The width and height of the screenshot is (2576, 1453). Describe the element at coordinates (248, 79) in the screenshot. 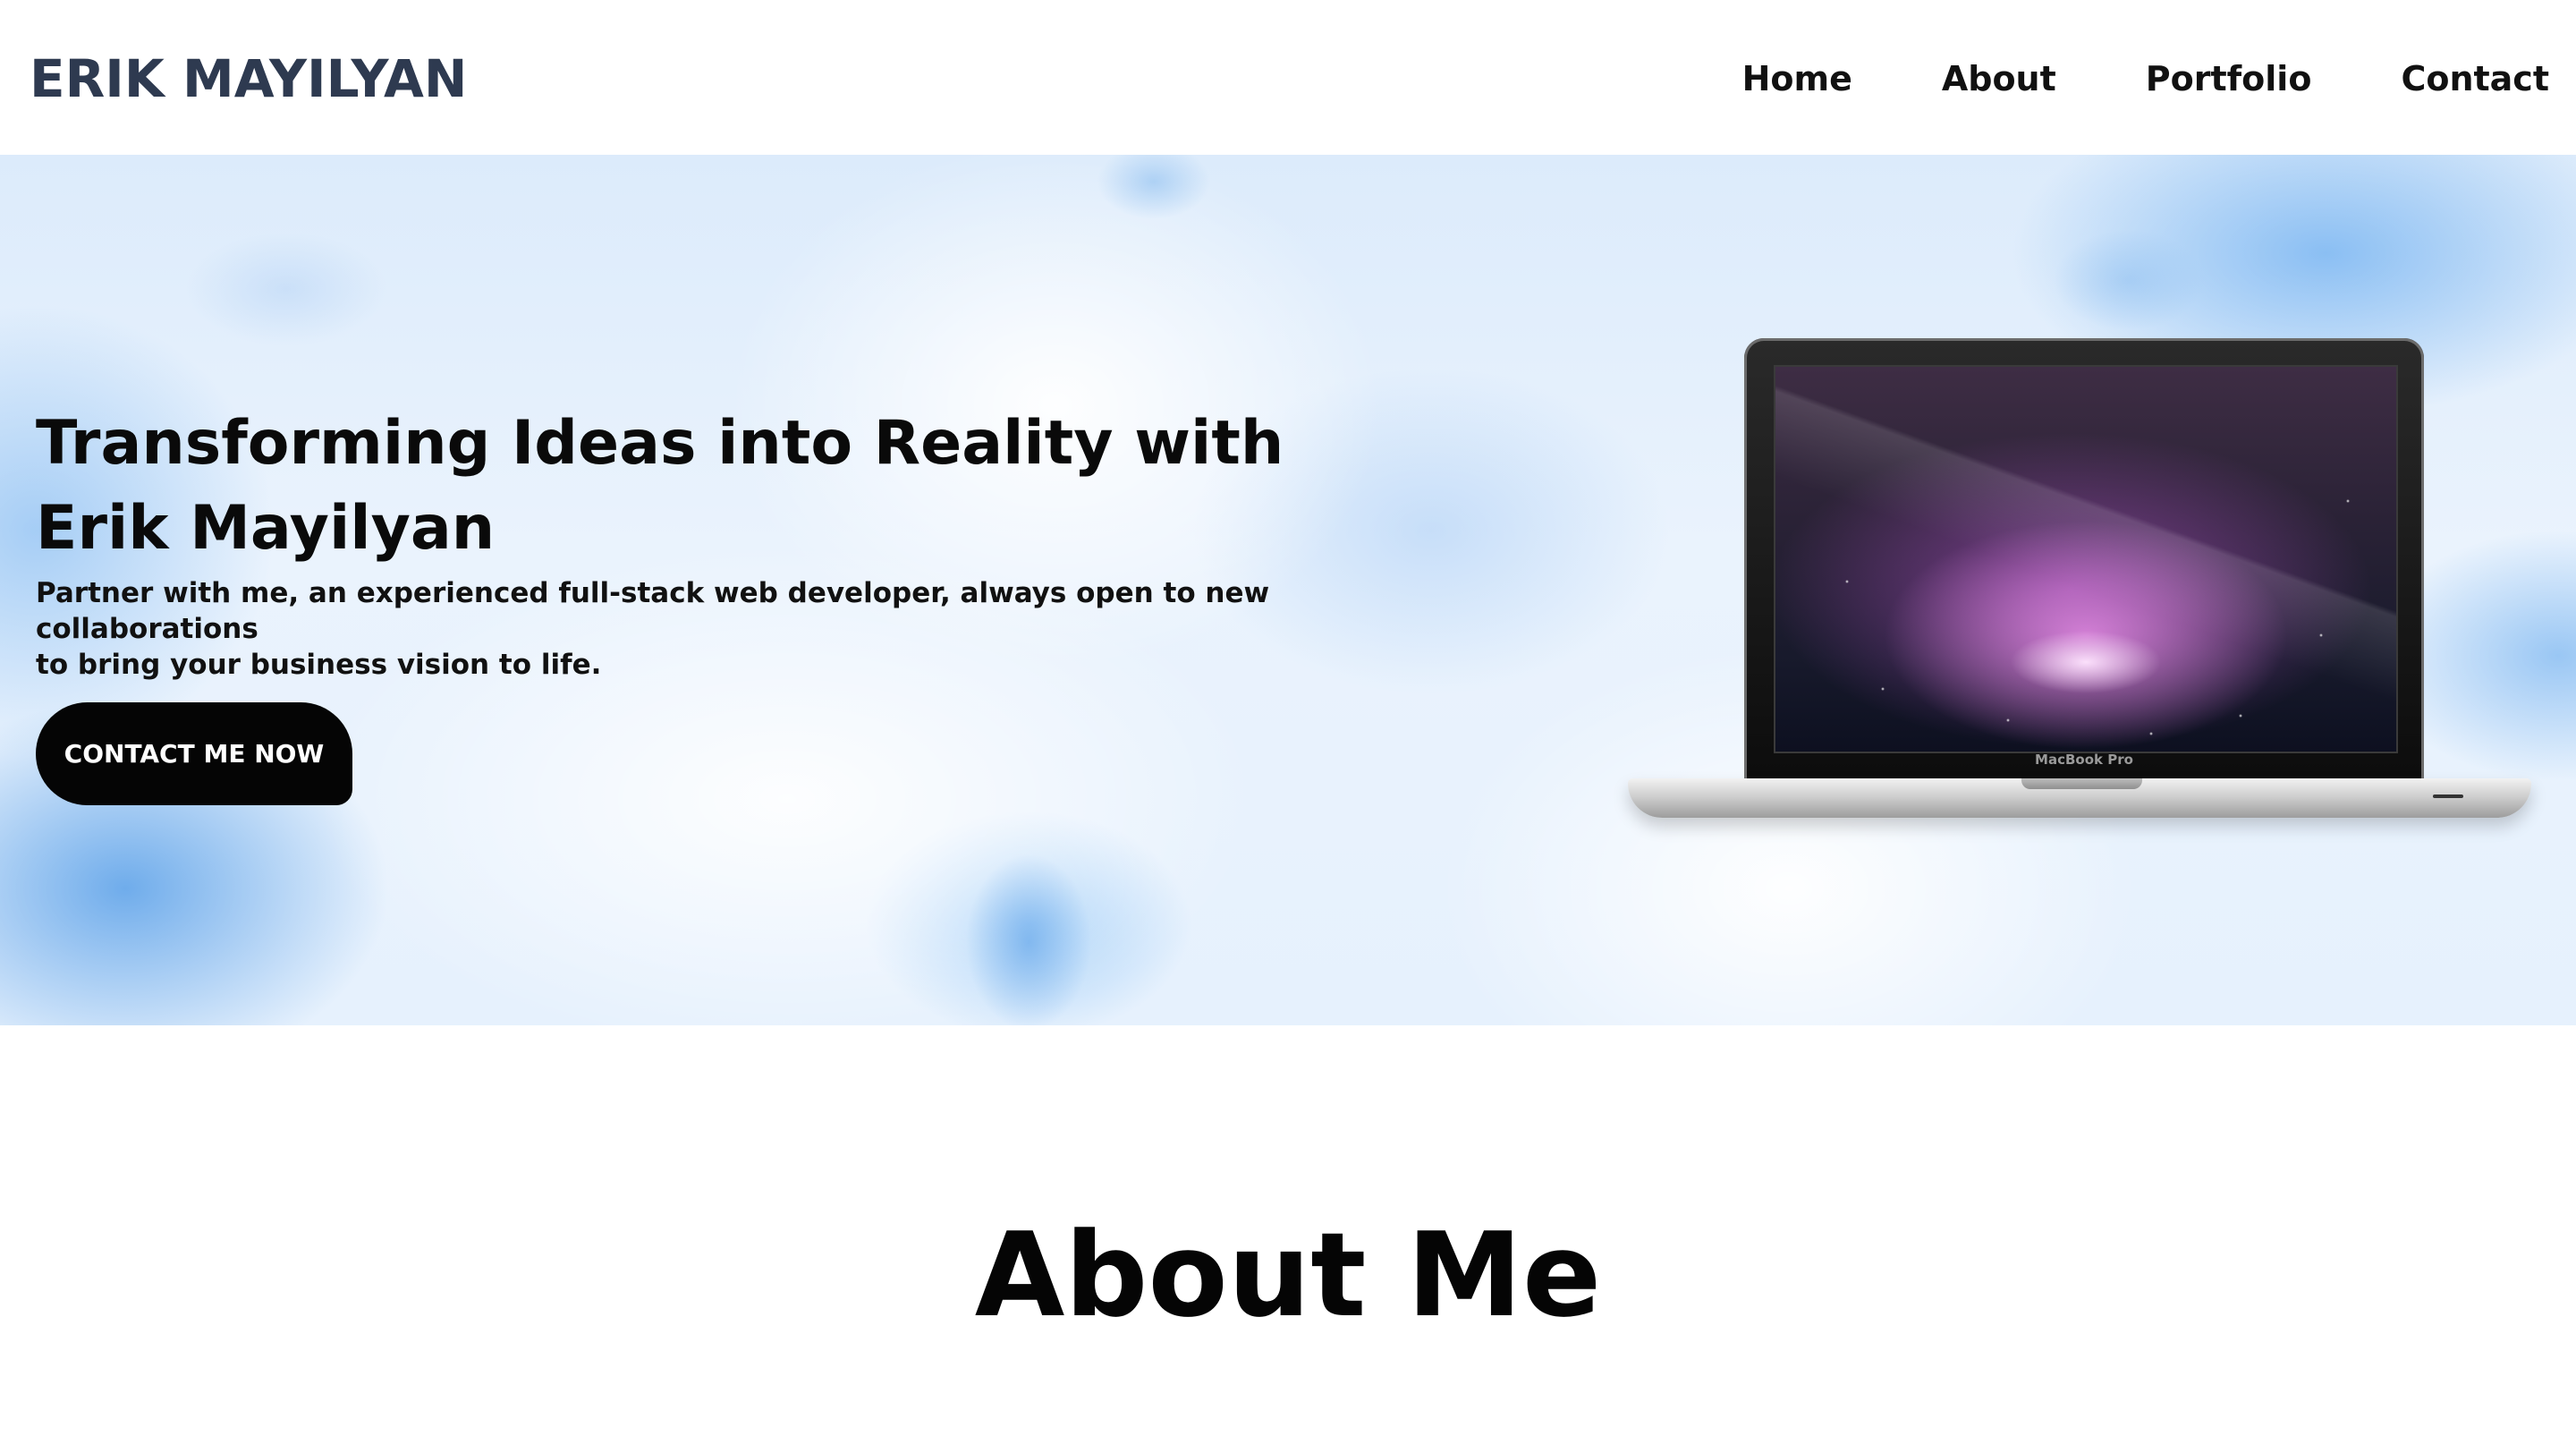

I see `site-logo: ERIK MAYILYAN` at that location.